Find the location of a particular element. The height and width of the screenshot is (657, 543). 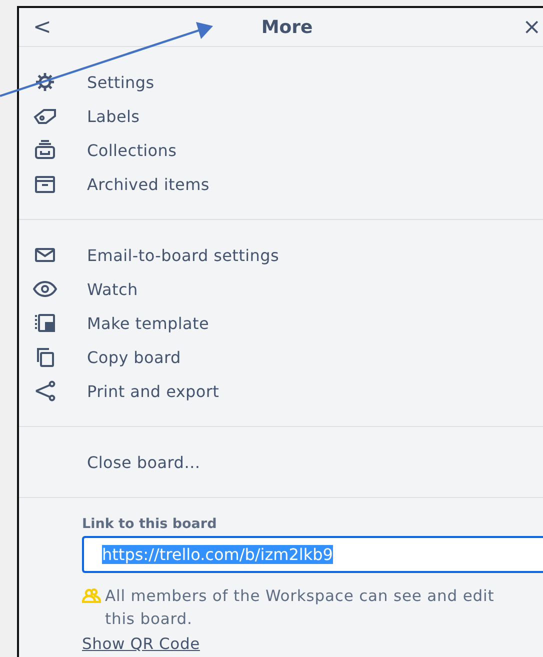

menu-item: Settings is located at coordinates (120, 82).